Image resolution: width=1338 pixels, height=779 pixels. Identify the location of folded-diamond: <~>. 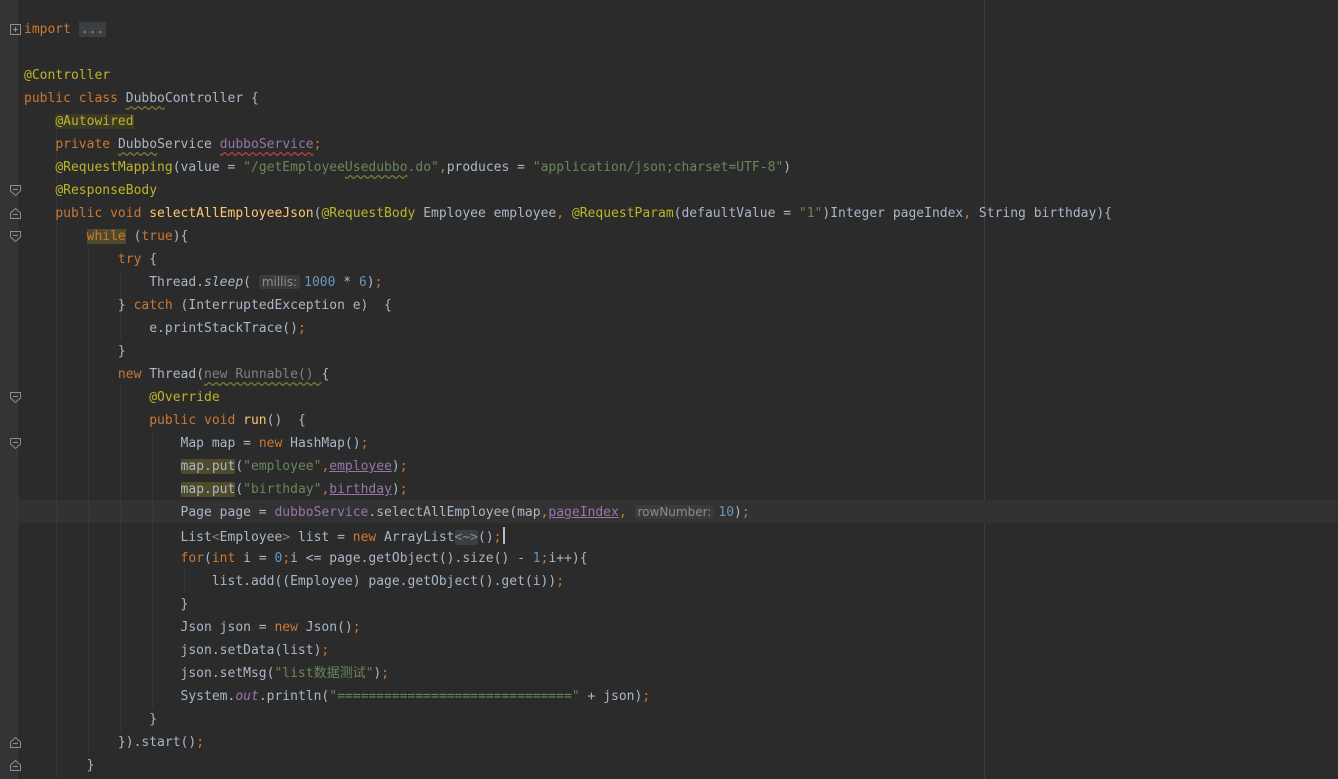
(466, 537).